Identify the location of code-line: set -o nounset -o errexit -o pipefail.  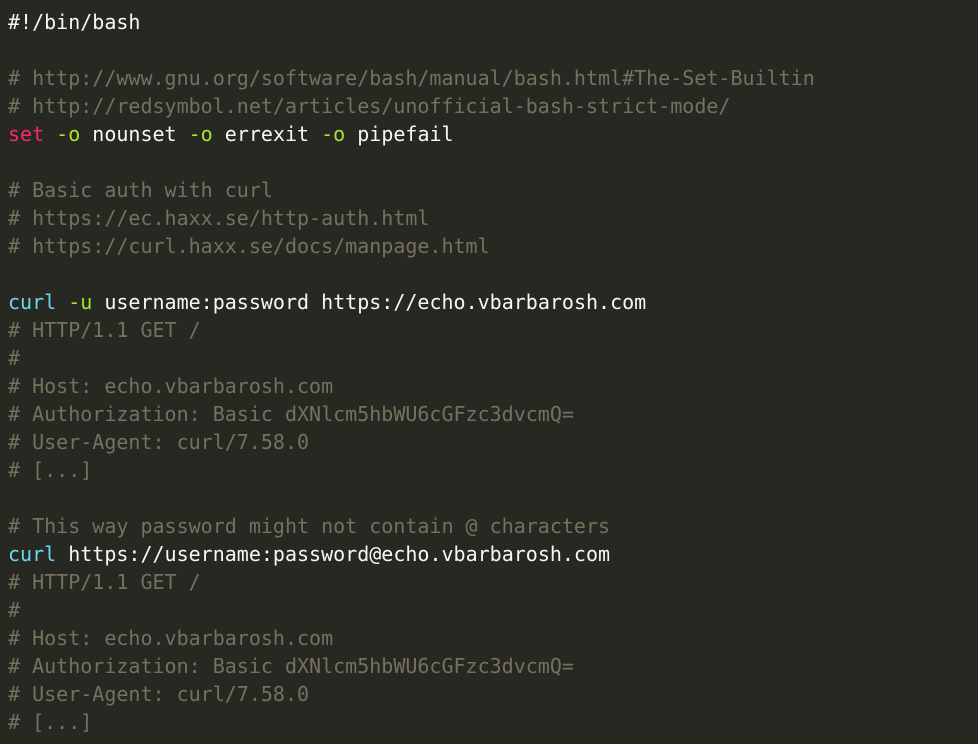
(493, 134).